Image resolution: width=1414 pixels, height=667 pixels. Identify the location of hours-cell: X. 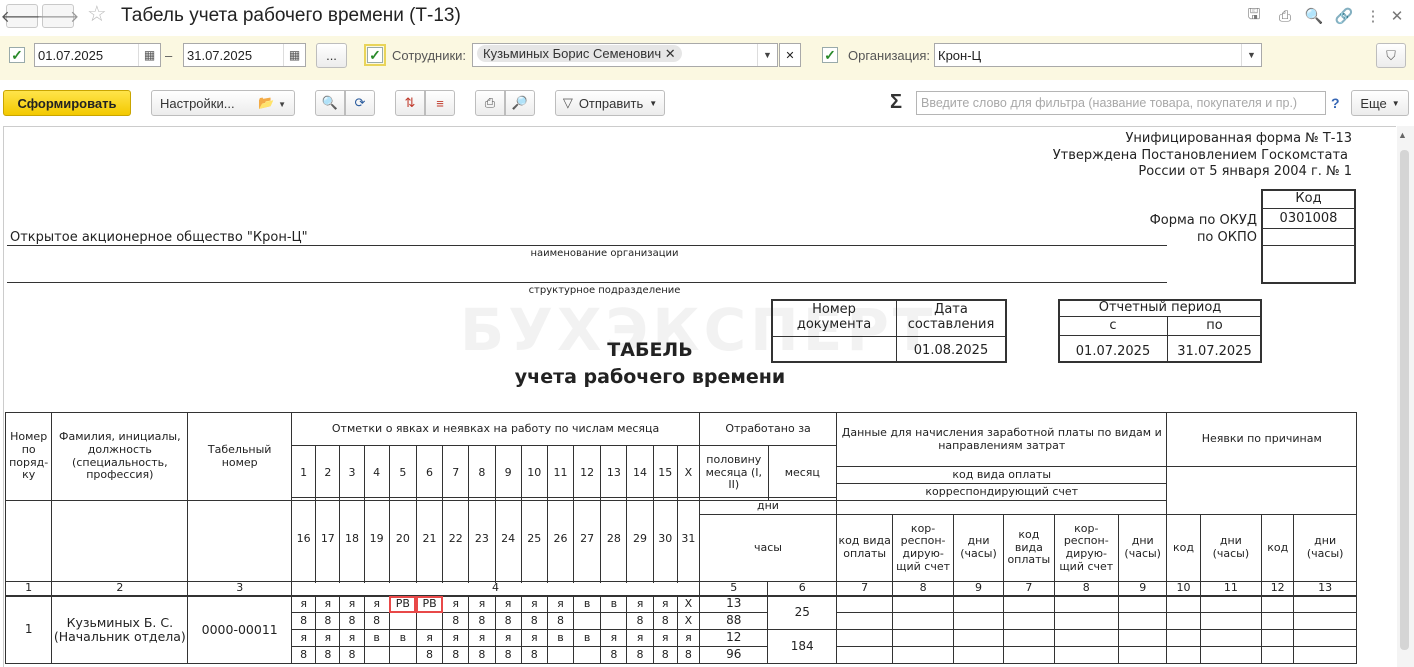
(688, 621).